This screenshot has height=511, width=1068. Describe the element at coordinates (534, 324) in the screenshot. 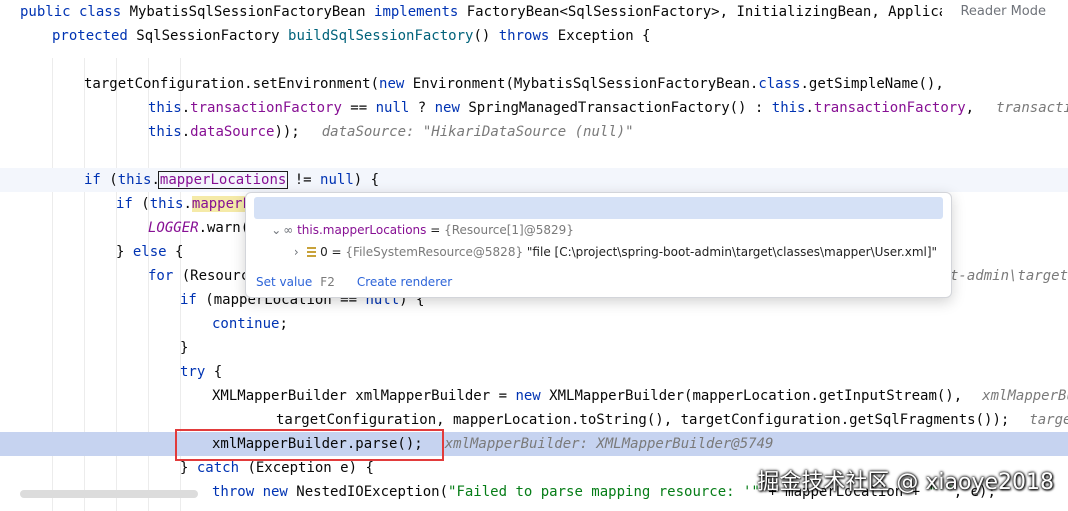

I see `code-line: continue;` at that location.